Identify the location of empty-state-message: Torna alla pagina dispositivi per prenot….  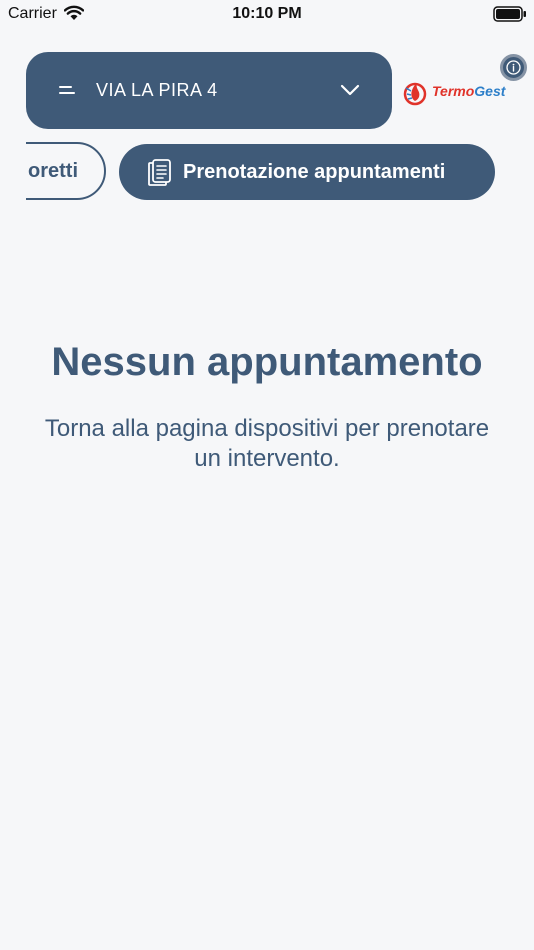
(267, 443).